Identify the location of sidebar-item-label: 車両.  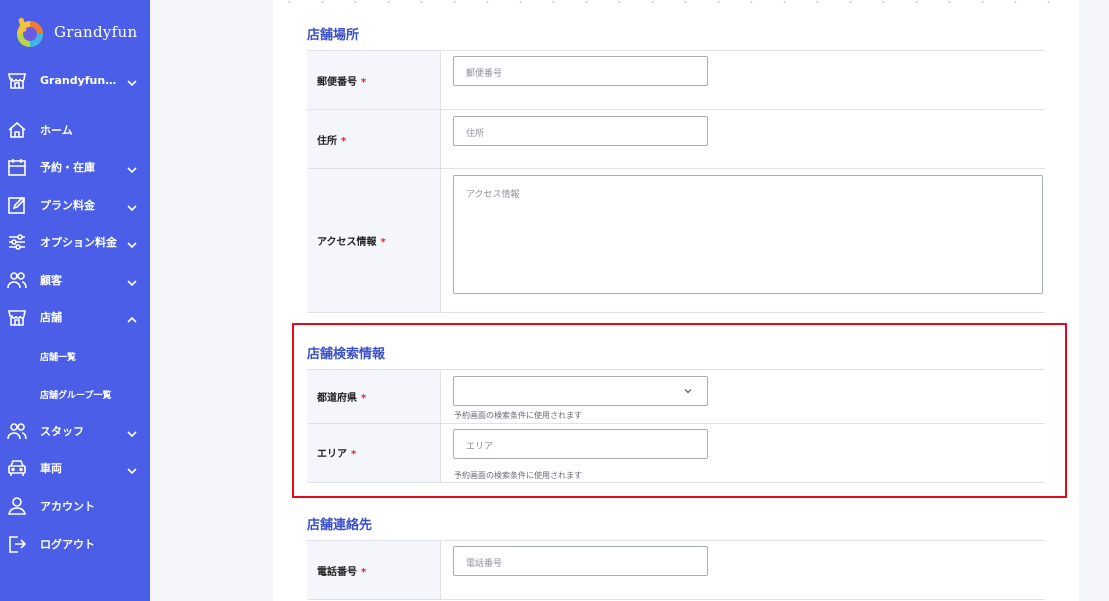
(51, 468).